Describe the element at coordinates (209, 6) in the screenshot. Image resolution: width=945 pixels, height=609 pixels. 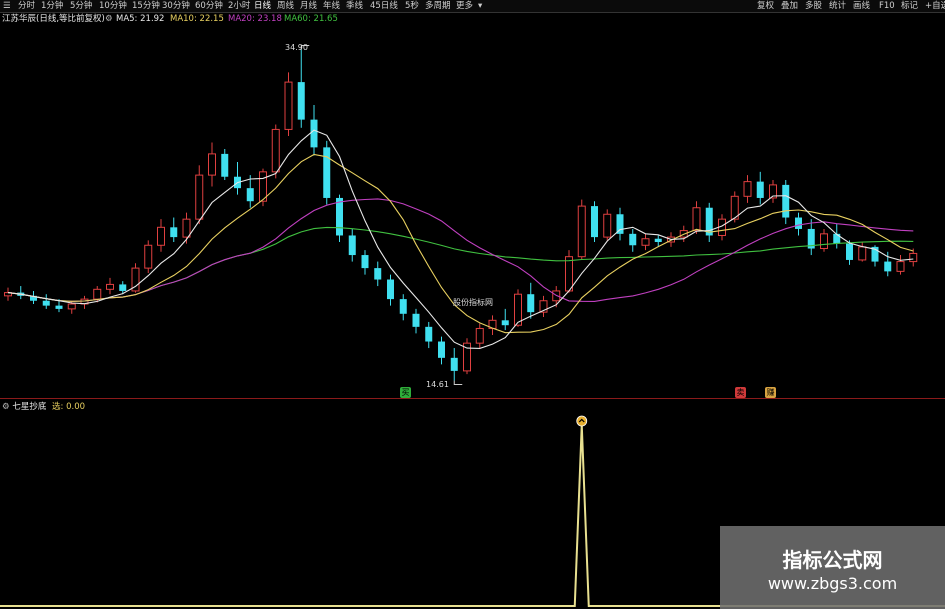
I see `period-tab-60min: 60分钟` at that location.